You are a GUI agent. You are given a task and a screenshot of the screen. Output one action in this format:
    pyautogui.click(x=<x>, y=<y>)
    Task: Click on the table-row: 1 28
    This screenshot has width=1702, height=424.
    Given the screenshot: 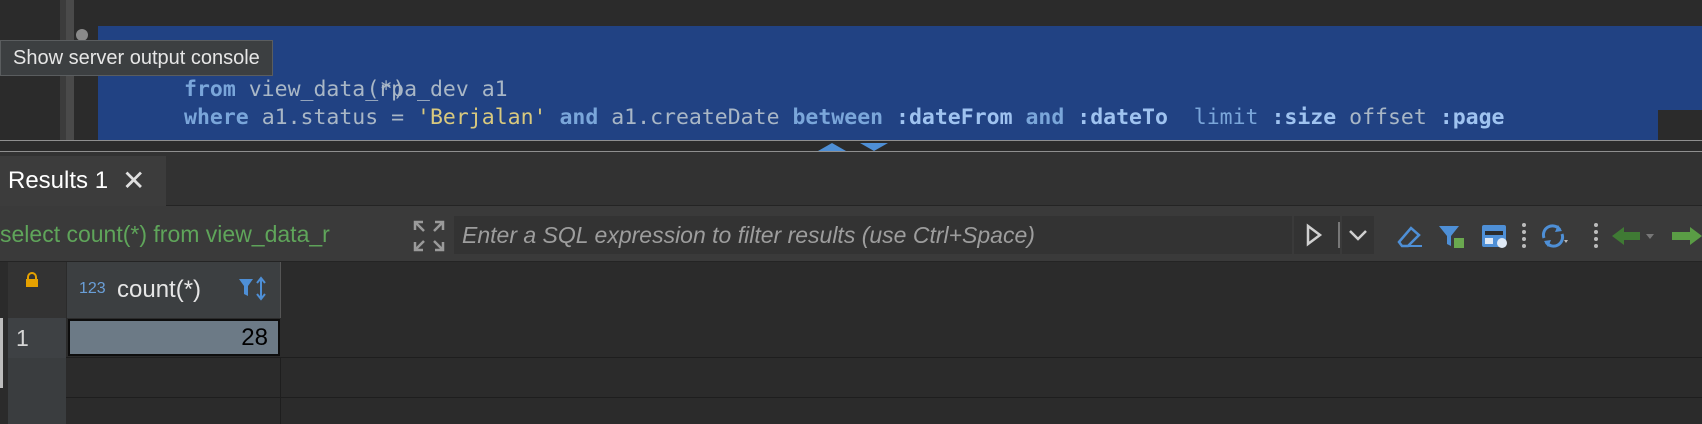 What is the action you would take?
    pyautogui.click(x=855, y=338)
    